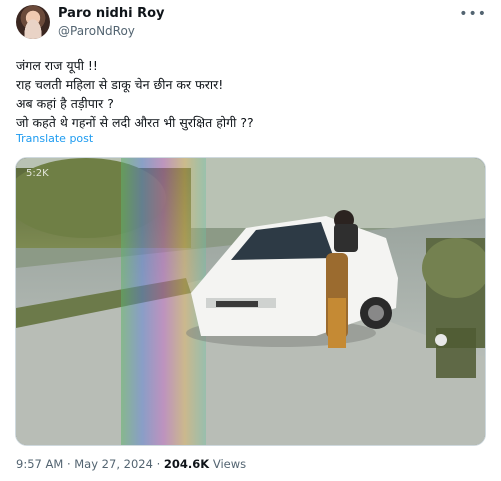 The width and height of the screenshot is (501, 481). I want to click on post-date: May 27, 2024, so click(113, 464).